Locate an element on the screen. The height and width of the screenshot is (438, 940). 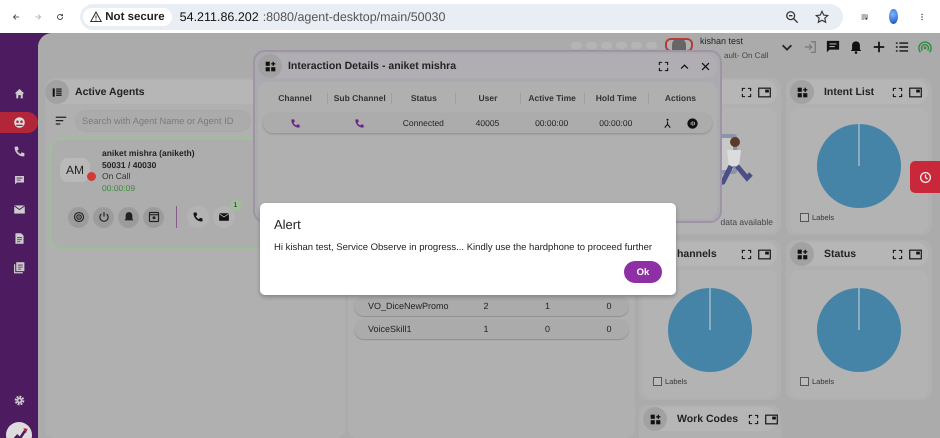
column-header: Status is located at coordinates (423, 98).